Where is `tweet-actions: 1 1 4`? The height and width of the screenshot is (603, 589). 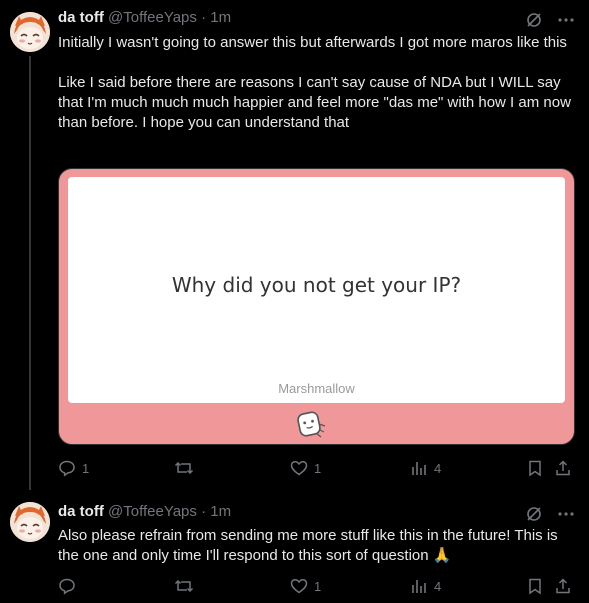
tweet-actions: 1 1 4 is located at coordinates (318, 468).